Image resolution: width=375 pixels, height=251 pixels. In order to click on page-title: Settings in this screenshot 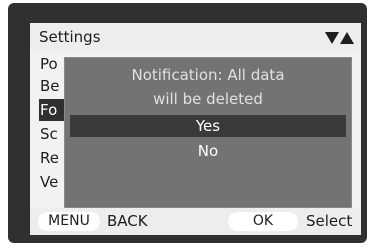, I will do `click(70, 37)`.